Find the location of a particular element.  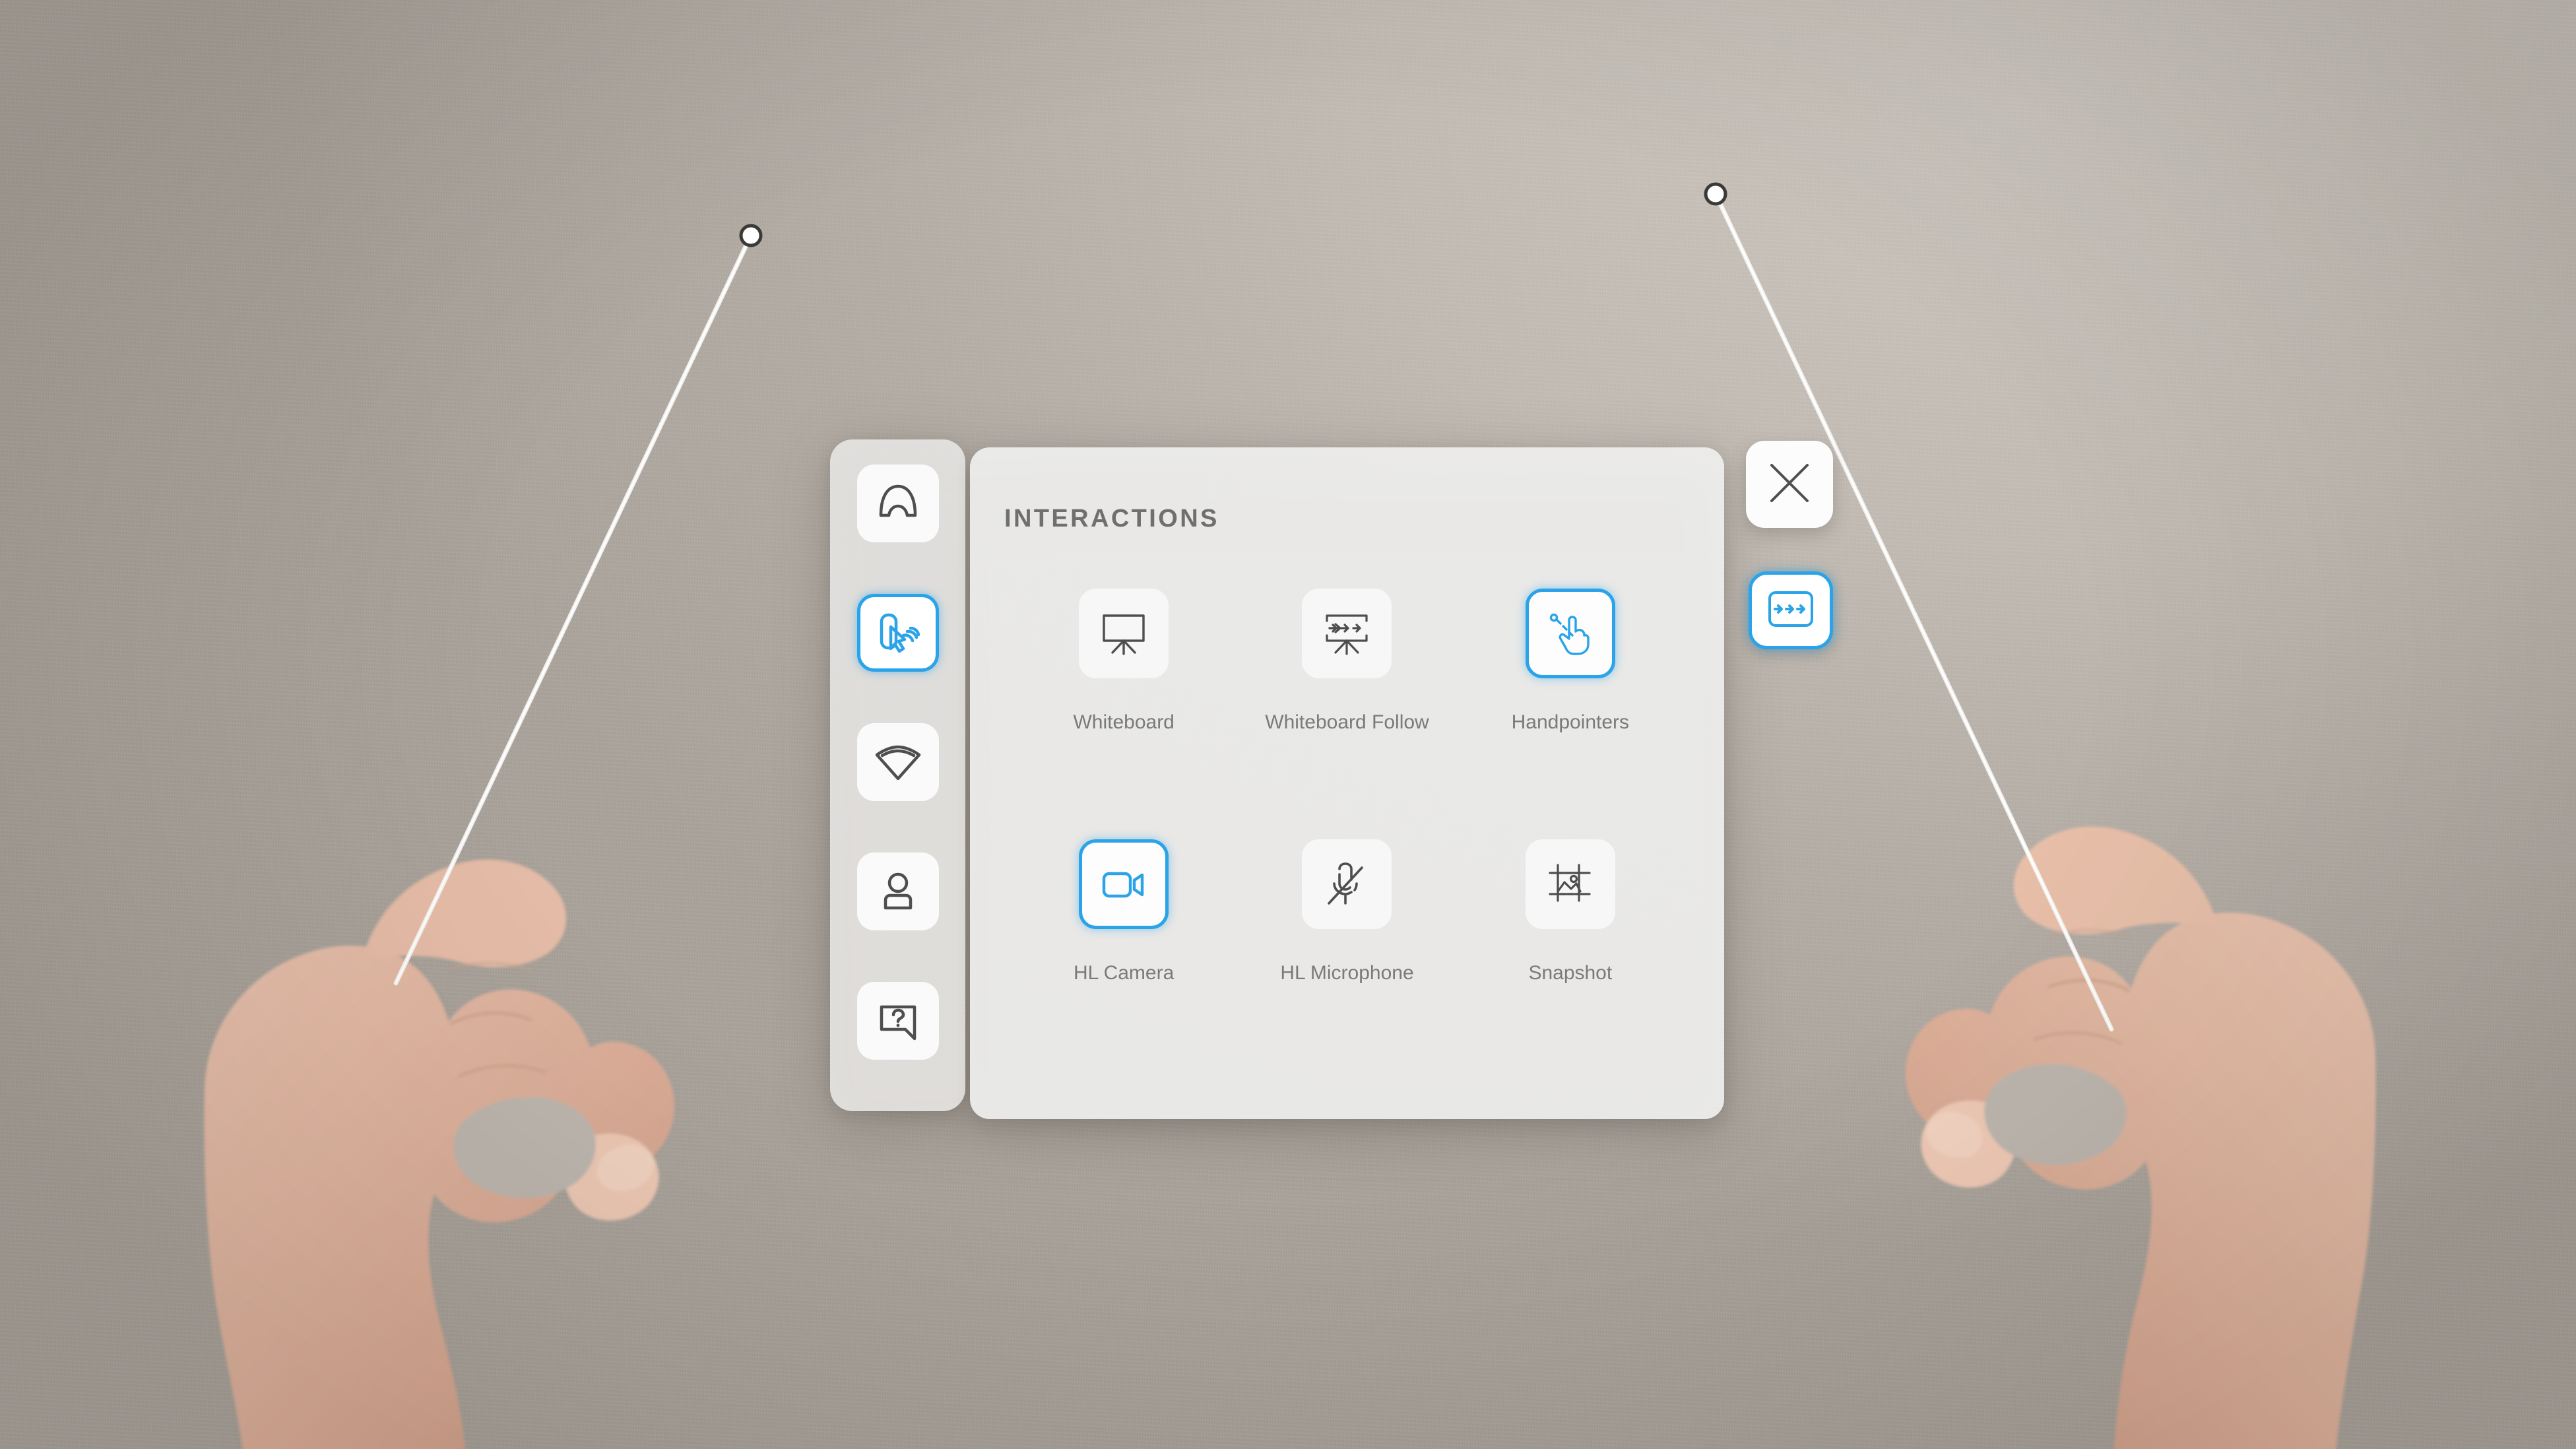

snapshot-icon is located at coordinates (1570, 884).